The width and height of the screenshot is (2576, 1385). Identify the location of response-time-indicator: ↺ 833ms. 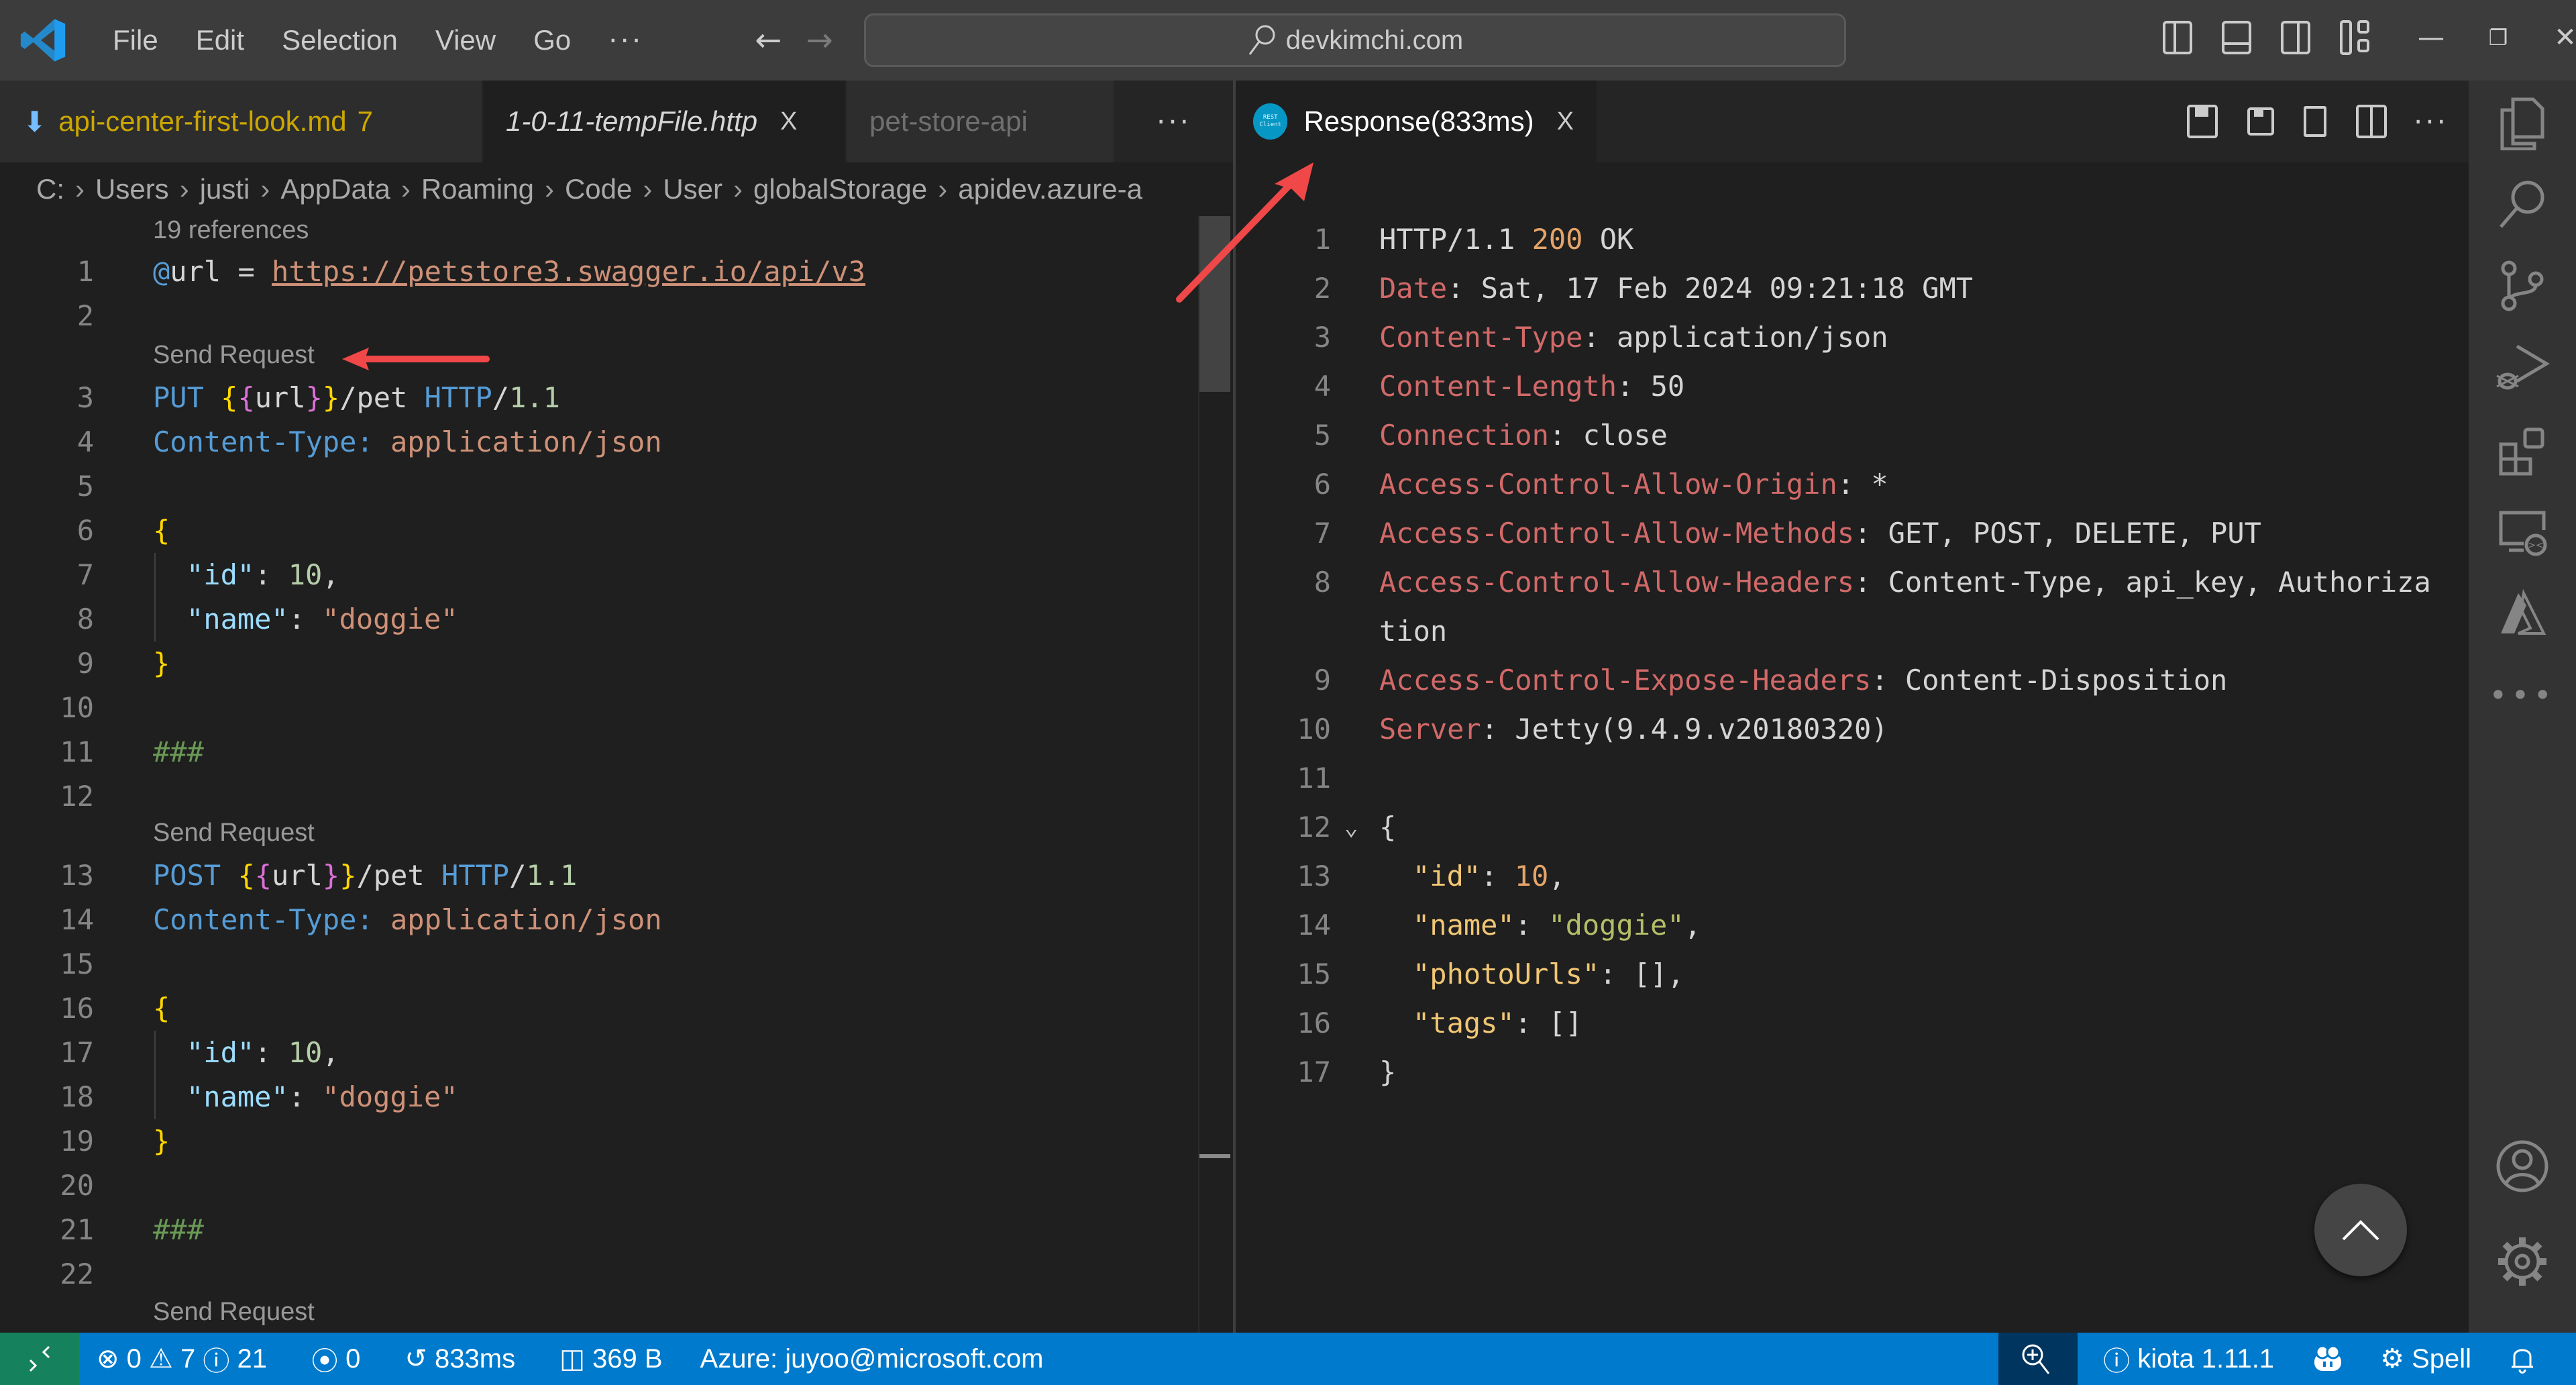
(459, 1358).